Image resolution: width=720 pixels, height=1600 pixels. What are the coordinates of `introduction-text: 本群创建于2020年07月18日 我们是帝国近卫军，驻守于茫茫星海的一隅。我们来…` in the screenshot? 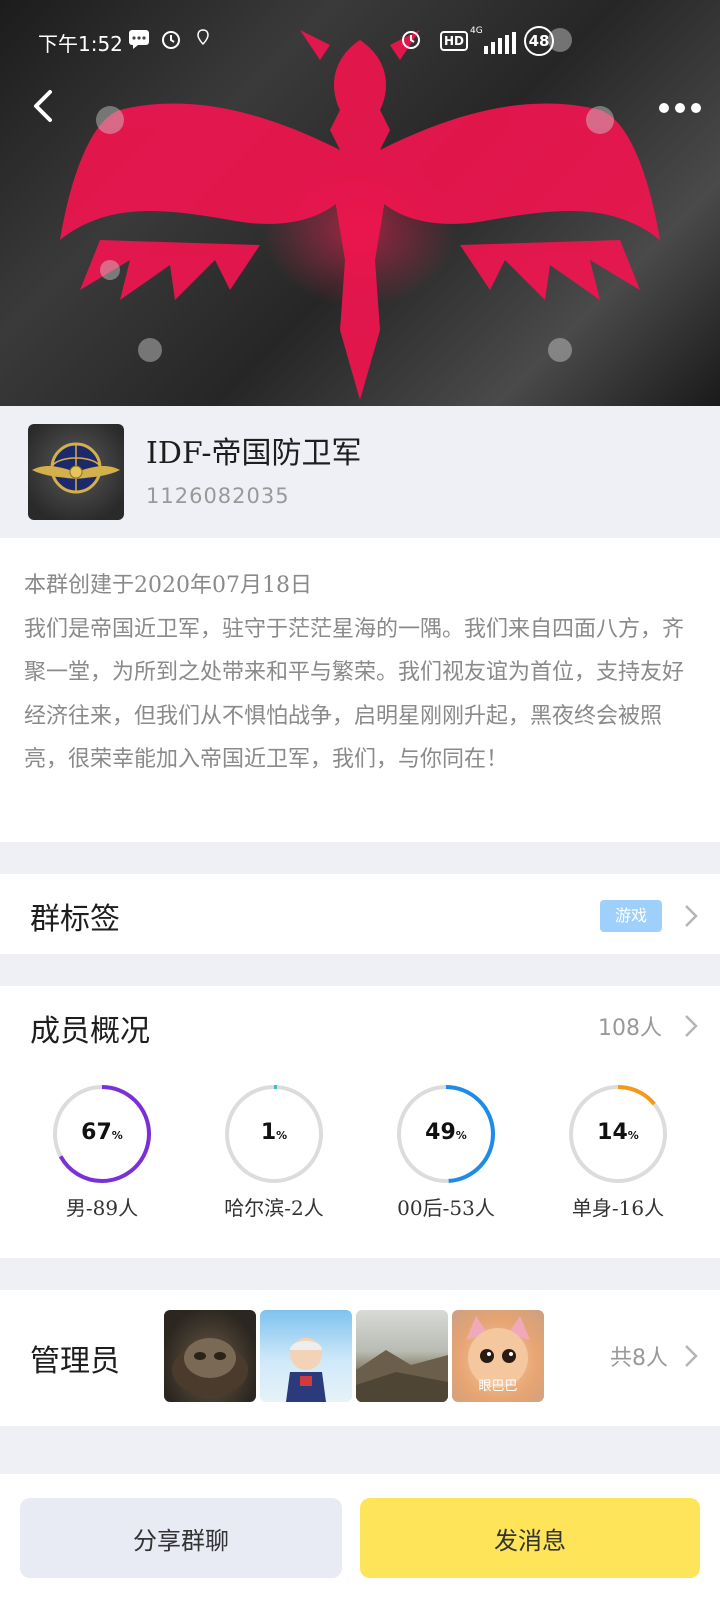 It's located at (354, 672).